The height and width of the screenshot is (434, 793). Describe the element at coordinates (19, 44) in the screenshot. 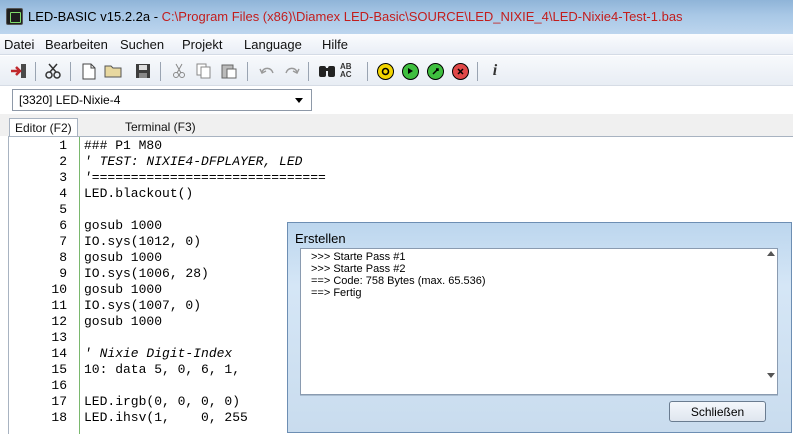

I see `menu-datei: Datei` at that location.